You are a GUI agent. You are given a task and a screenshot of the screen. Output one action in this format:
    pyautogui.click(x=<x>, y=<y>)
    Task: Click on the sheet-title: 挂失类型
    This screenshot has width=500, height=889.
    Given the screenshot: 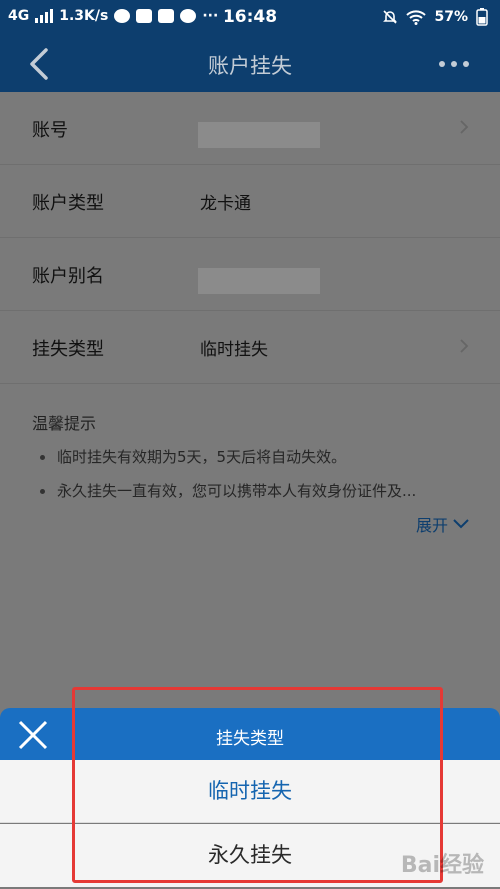 What is the action you would take?
    pyautogui.click(x=250, y=739)
    